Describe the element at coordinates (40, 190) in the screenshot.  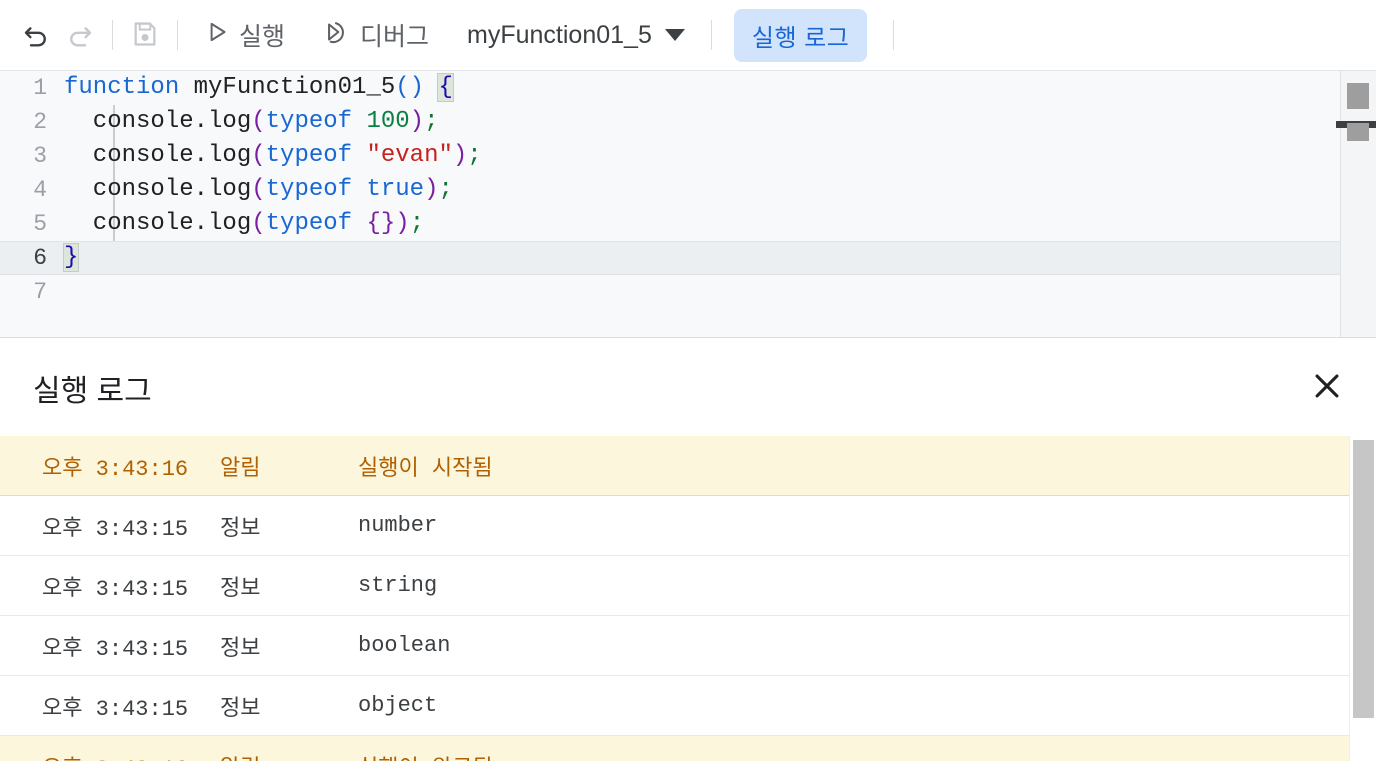
I see `line-number: 4` at that location.